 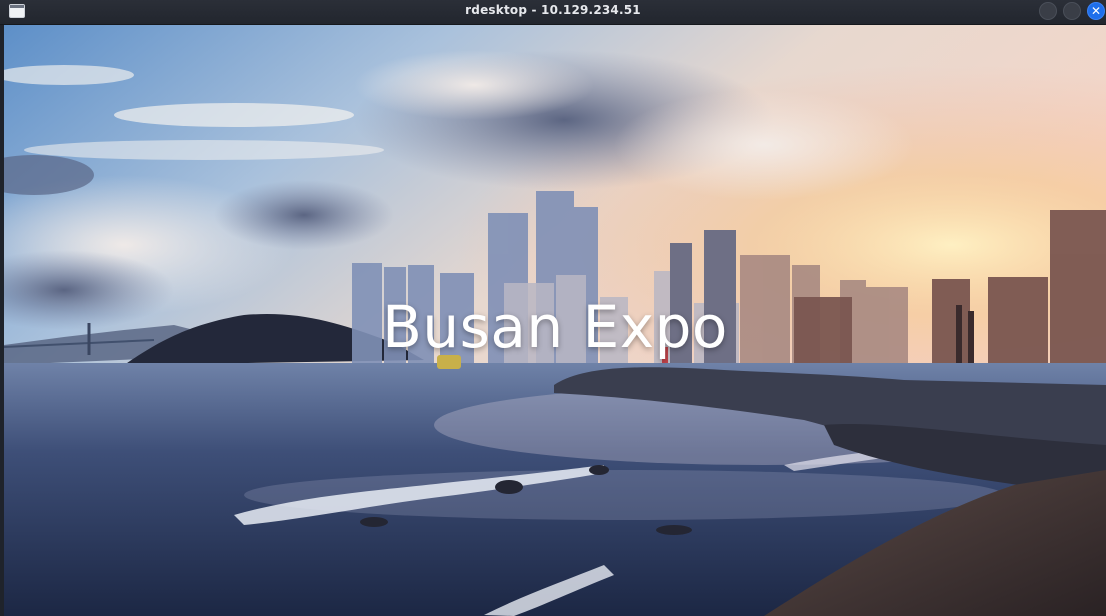 I want to click on window-titlebar: rdesktop - 10.129.234.51 ✕, so click(x=553, y=12).